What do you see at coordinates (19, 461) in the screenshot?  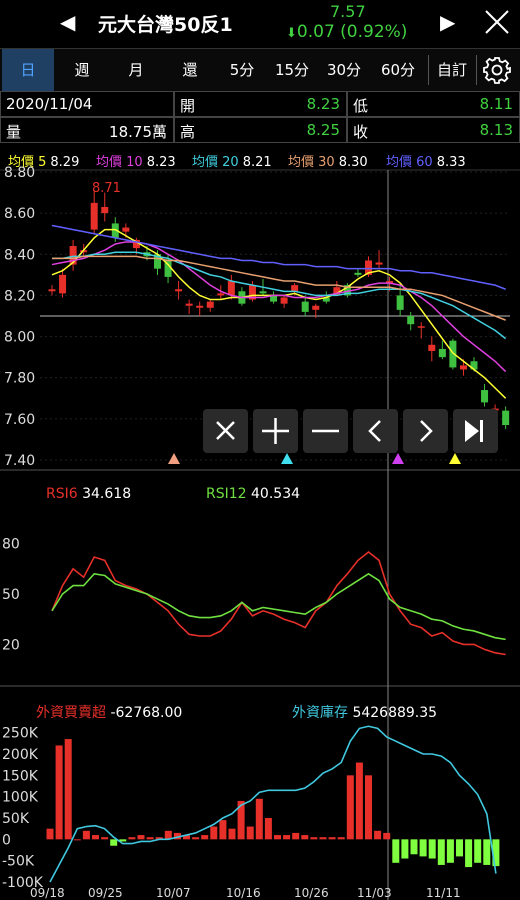 I see `price-tick-label: 7.40` at bounding box center [19, 461].